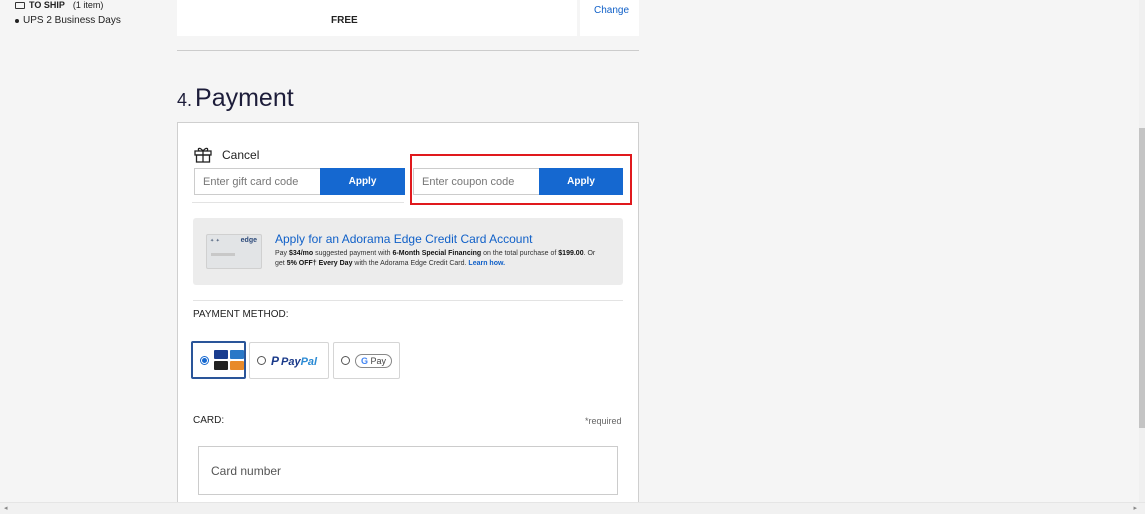 This screenshot has width=1145, height=514. What do you see at coordinates (234, 251) in the screenshot?
I see `edge-card-image: ✦ ✦ edge` at bounding box center [234, 251].